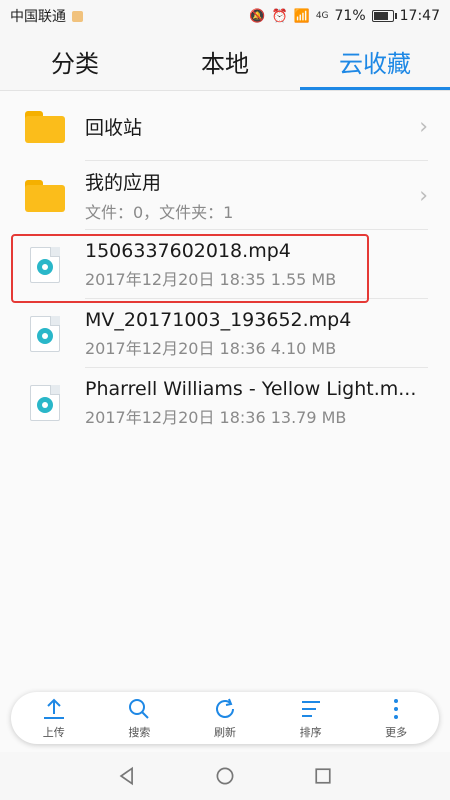  What do you see at coordinates (225, 16) in the screenshot?
I see `status-bar: 中国联通 🔕 ⏰ 📶 4G 71% 17:47` at bounding box center [225, 16].